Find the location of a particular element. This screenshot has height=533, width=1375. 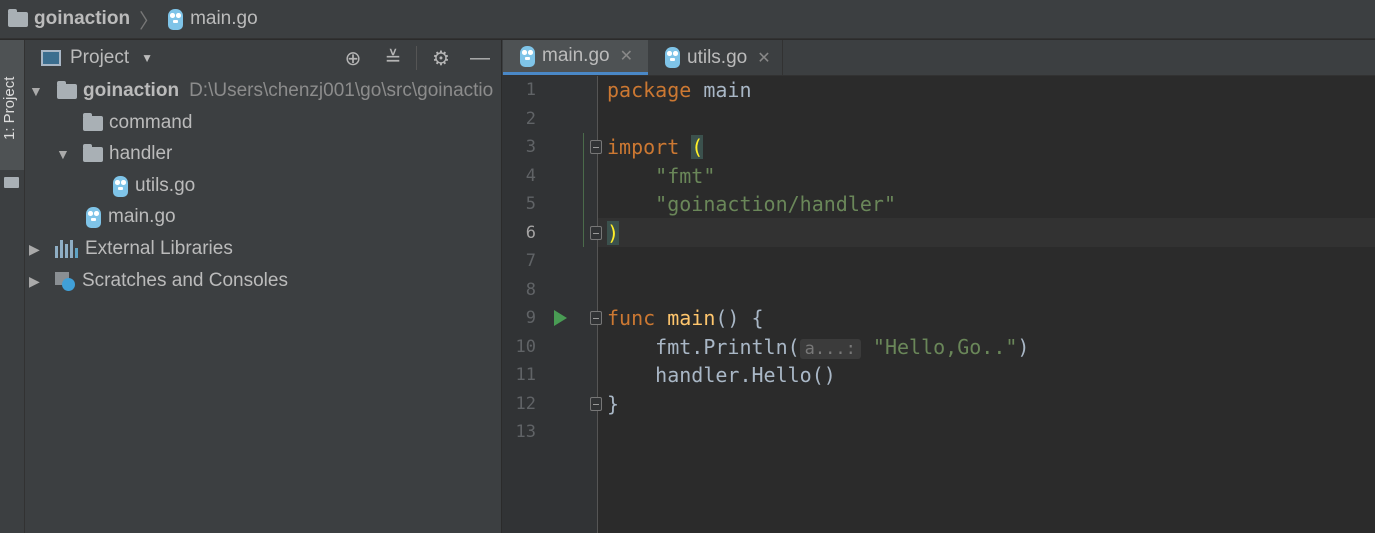

line-number: 13 is located at coordinates (525, 432).